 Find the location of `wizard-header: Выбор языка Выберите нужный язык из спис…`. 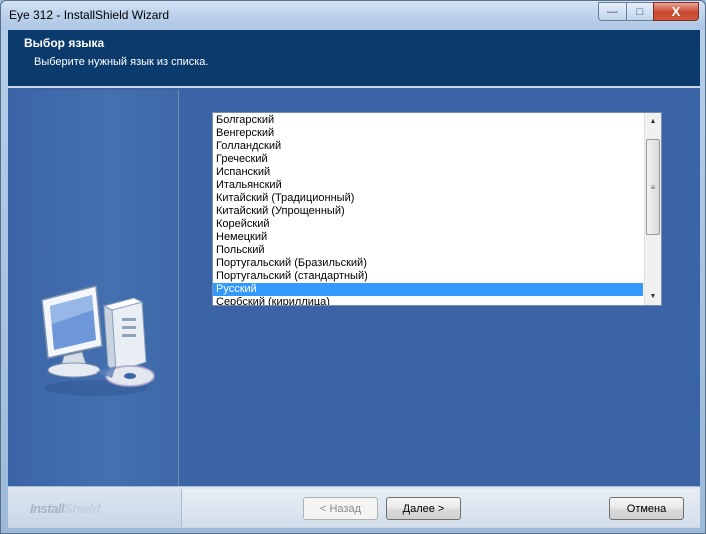

wizard-header: Выбор языка Выберите нужный язык из спис… is located at coordinates (354, 59).